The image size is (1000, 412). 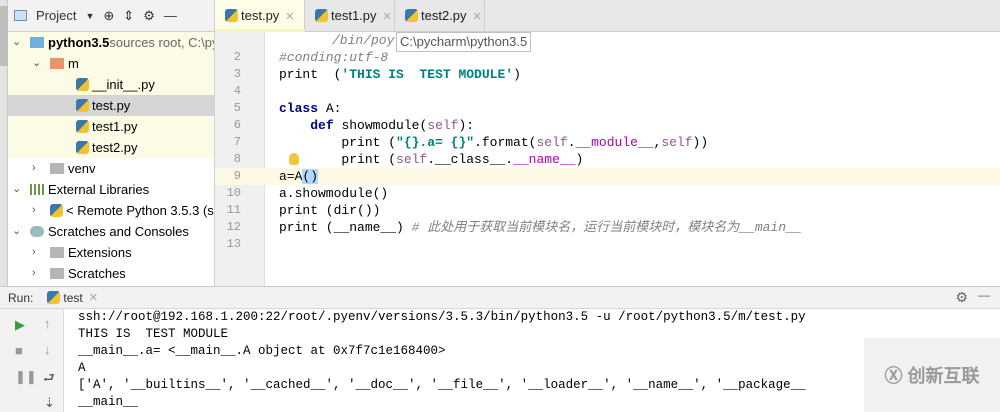 I want to click on tab-label: test.py, so click(x=260, y=15).